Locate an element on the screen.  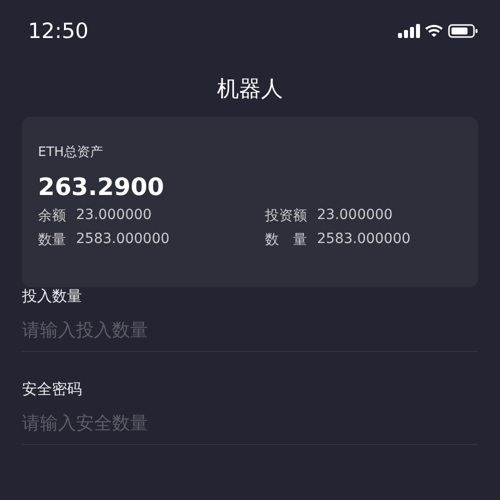
input-field: 请输入投入数量 is located at coordinates (250, 329).